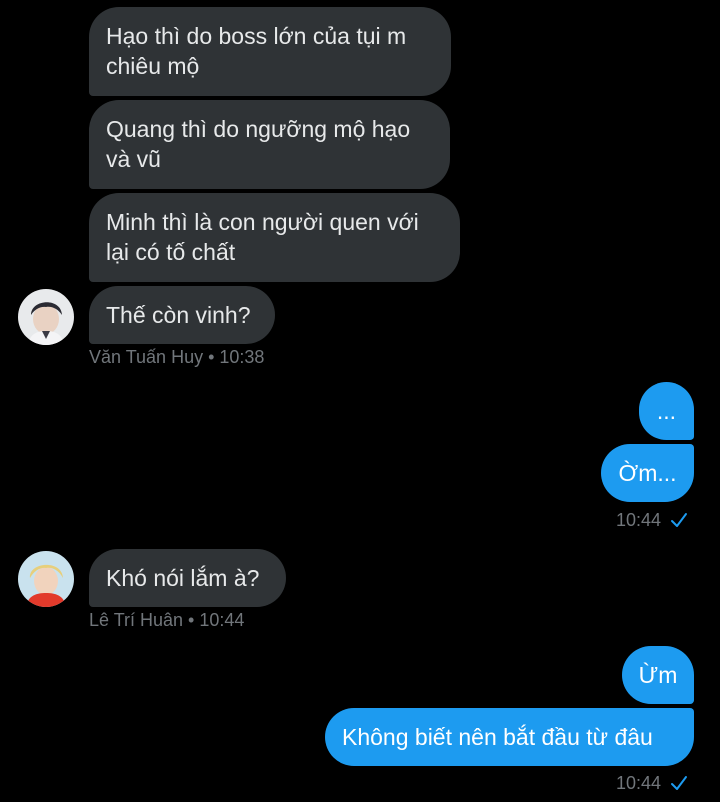 Image resolution: width=720 pixels, height=802 pixels. Describe the element at coordinates (509, 737) in the screenshot. I see `message-bubble-outgoing: Không biết nên bắt đầu từ đâu` at that location.